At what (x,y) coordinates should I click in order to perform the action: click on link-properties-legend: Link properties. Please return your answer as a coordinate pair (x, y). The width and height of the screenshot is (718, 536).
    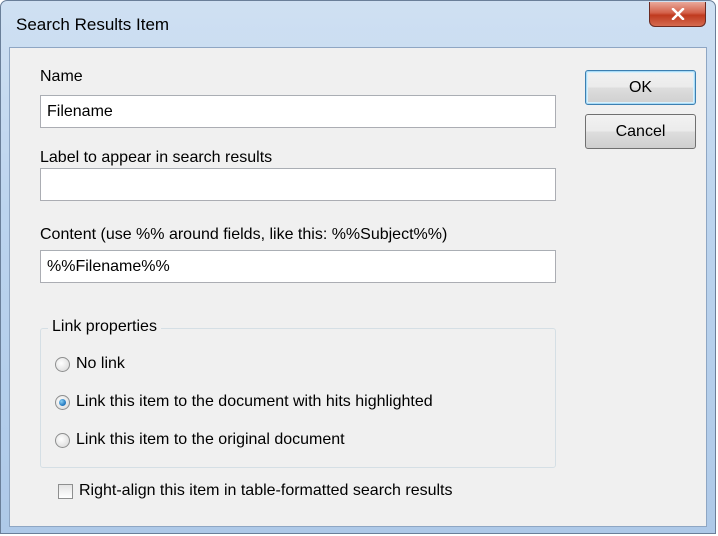
    Looking at the image, I should click on (104, 327).